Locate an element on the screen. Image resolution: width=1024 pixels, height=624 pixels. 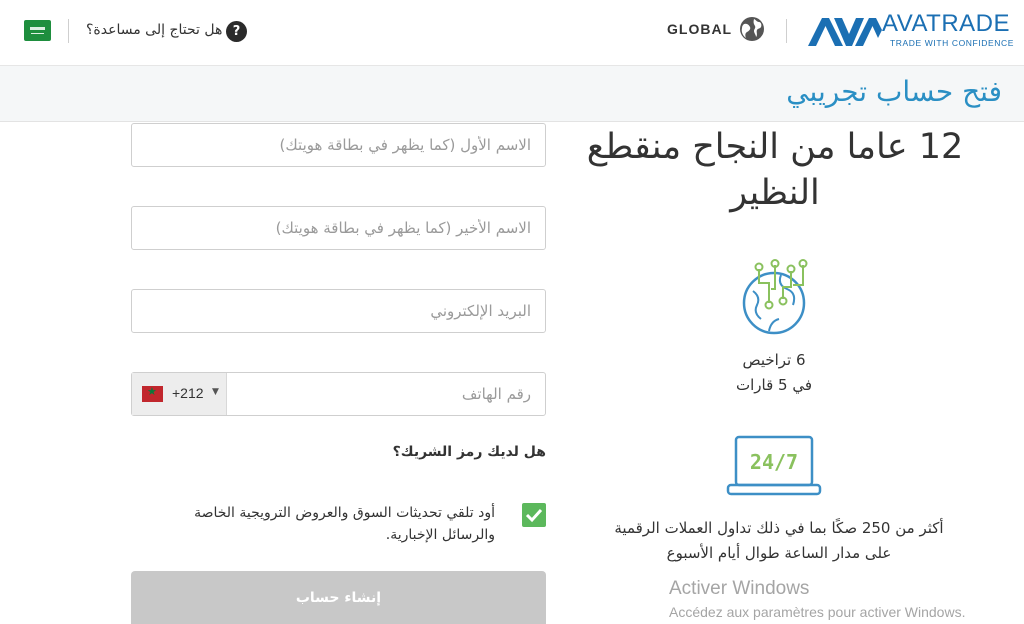
caret-down-icon: ▼ is located at coordinates (215, 392).